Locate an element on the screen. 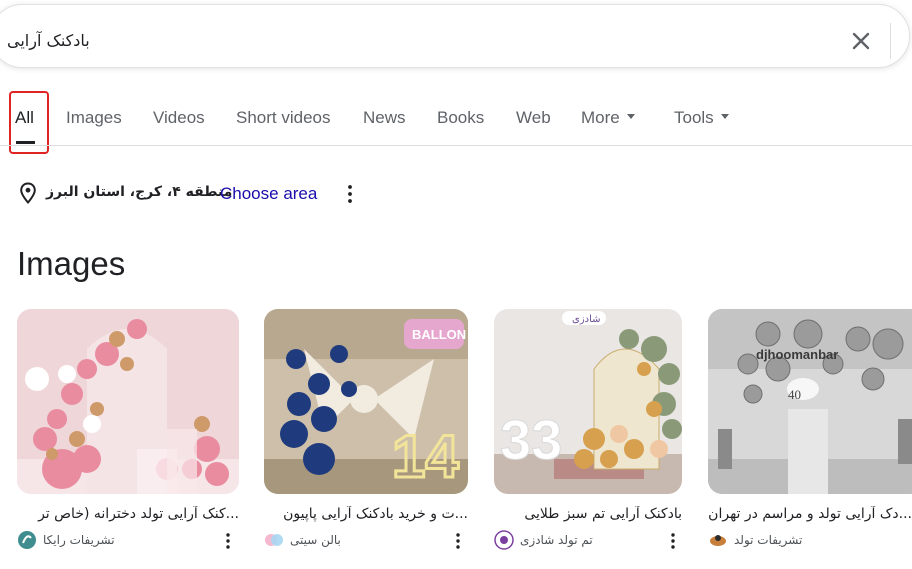 This screenshot has width=912, height=569. svg-text: 14 is located at coordinates (425, 456).